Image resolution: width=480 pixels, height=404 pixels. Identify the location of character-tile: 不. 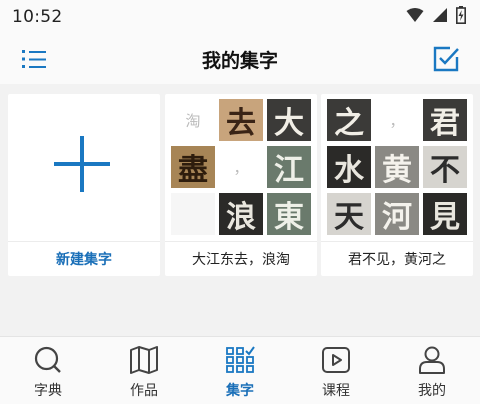
(445, 167).